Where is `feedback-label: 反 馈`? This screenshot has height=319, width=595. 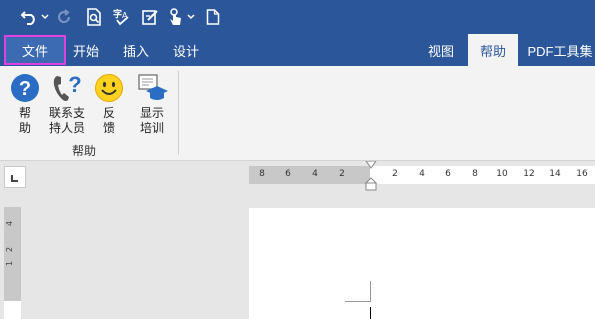
feedback-label: 反 馈 is located at coordinates (108, 120).